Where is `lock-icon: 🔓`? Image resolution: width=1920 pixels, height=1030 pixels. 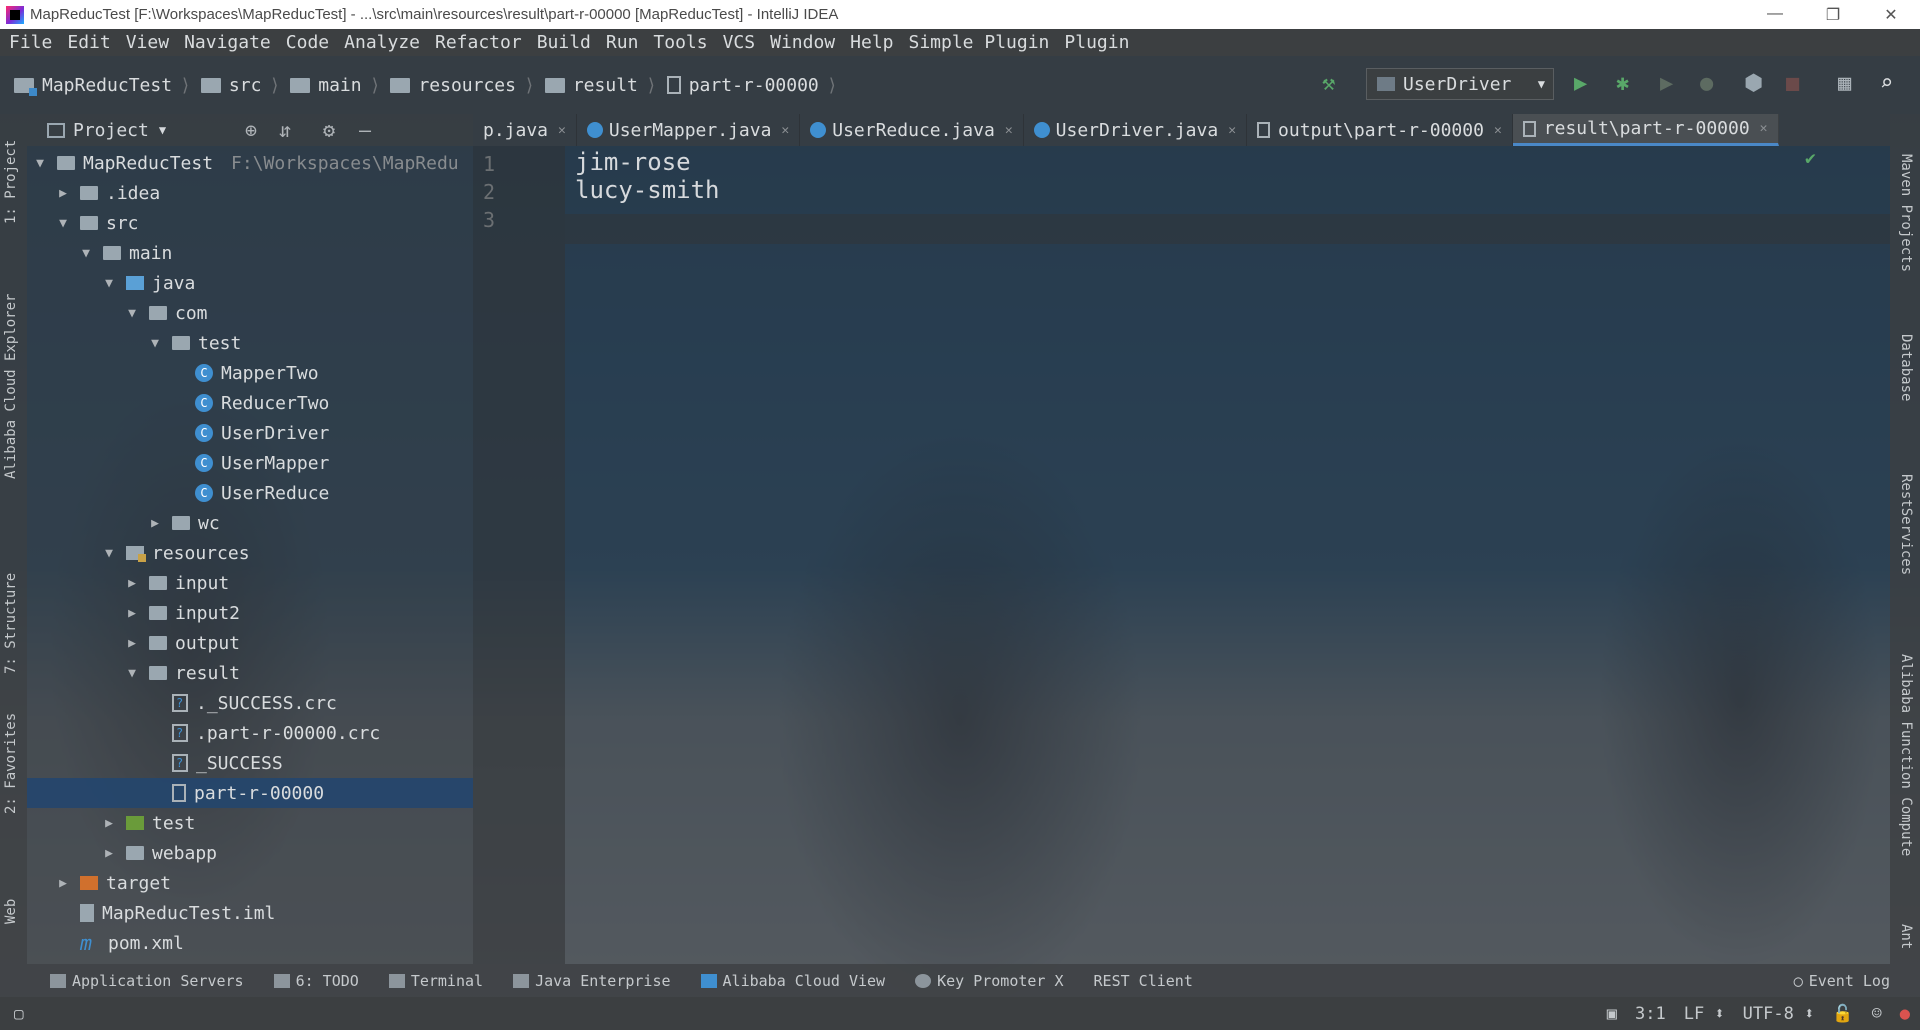 lock-icon: 🔓 is located at coordinates (1842, 1014).